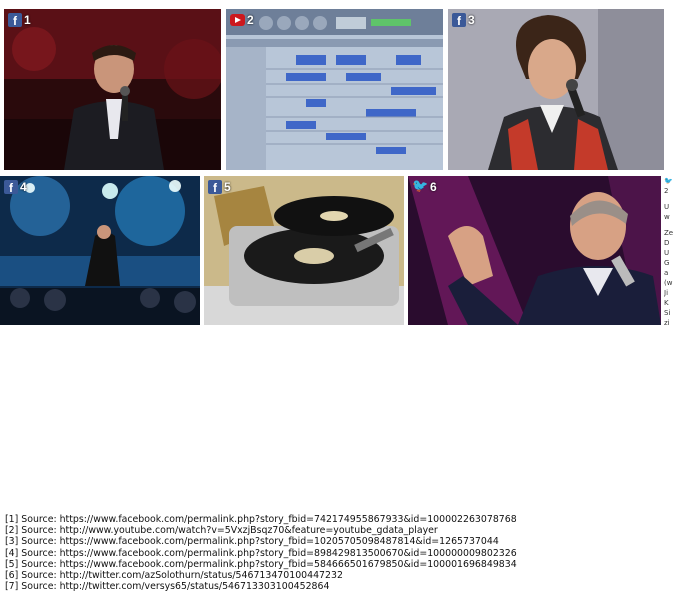 This screenshot has height=604, width=674. What do you see at coordinates (667, 217) in the screenshot?
I see `tweet-text-fragment: w` at bounding box center [667, 217].